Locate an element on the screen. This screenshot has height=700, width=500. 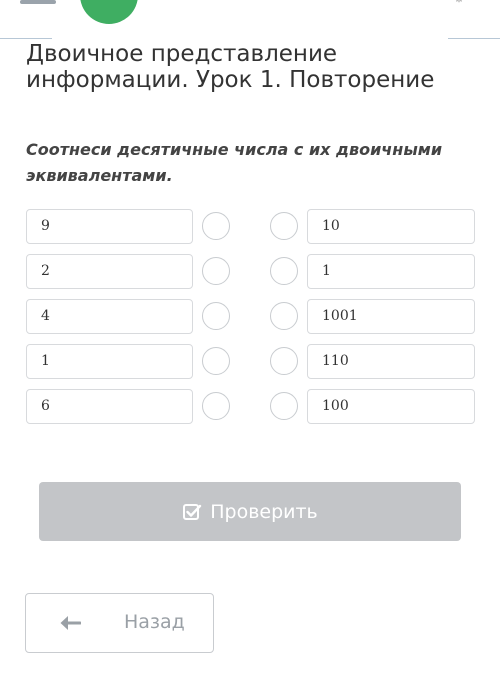
check-button: Проверить is located at coordinates (250, 511).